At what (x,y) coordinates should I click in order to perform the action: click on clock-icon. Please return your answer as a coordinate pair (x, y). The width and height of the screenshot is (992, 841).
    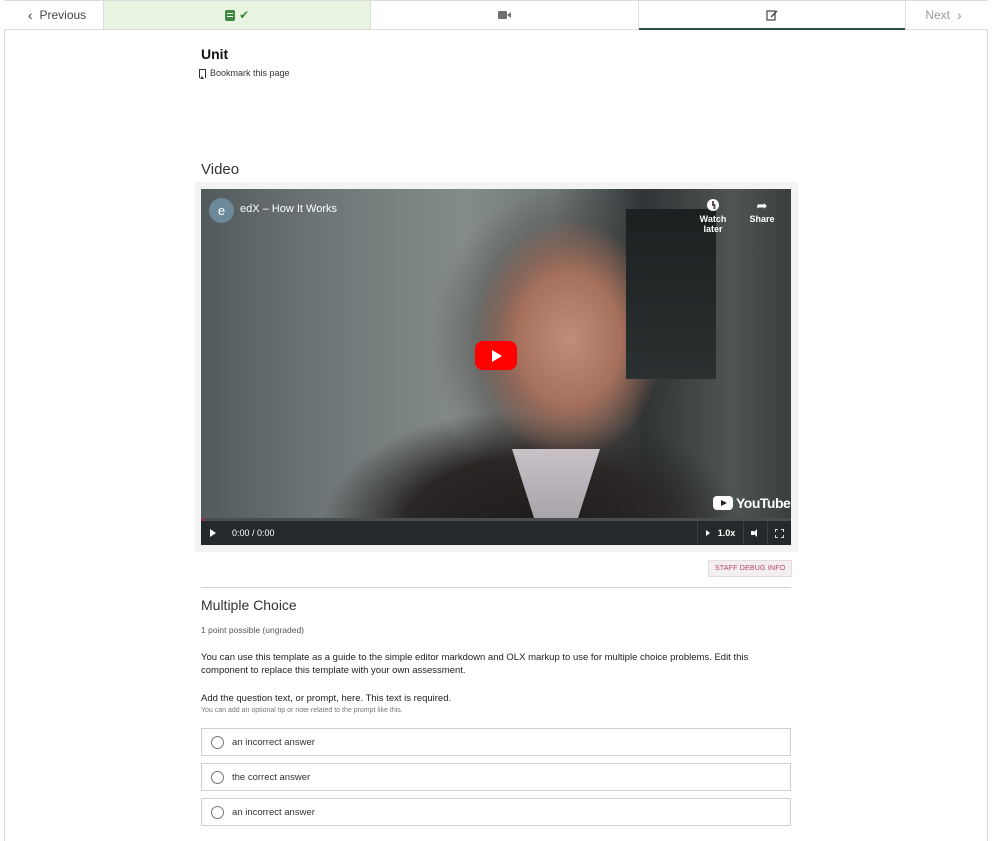
    Looking at the image, I should click on (713, 205).